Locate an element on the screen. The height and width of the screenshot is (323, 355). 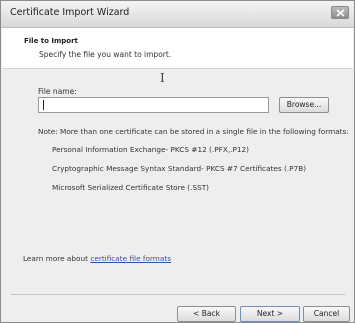
window-title: Certificate Import Wizard is located at coordinates (70, 12).